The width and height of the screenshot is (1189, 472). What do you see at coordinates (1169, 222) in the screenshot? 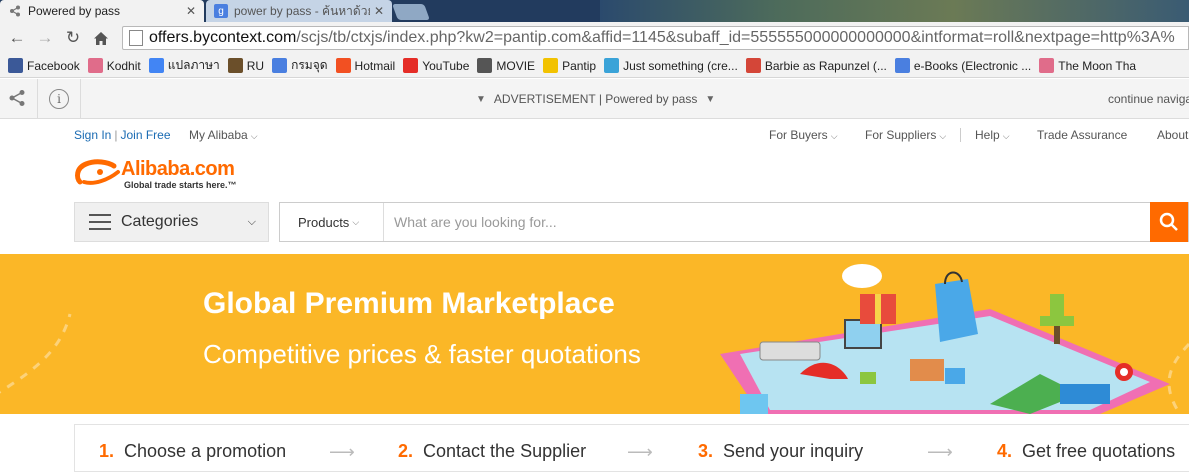
I see `search-button` at bounding box center [1169, 222].